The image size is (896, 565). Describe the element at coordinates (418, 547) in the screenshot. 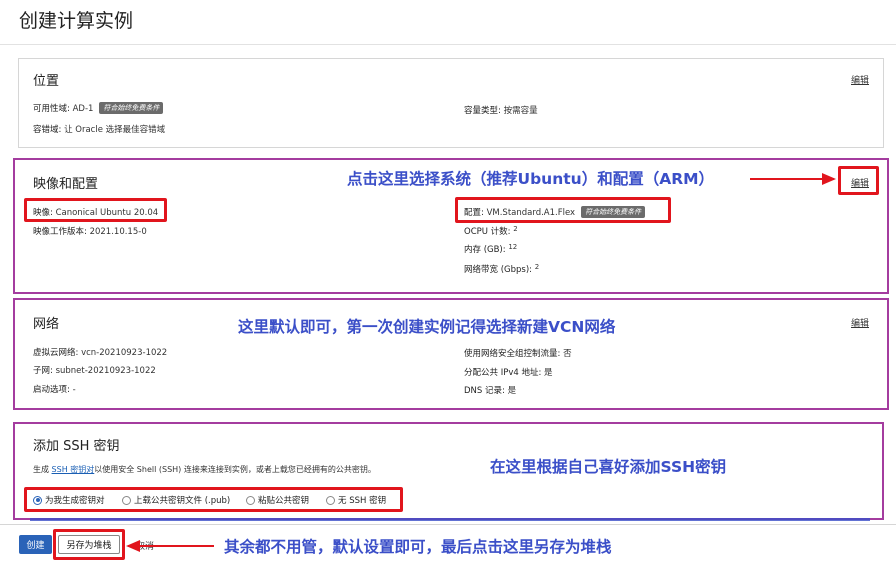

I see `annotation-footer: 其余都不用管，默认设置即可，最后点击这里另存为堆栈` at that location.